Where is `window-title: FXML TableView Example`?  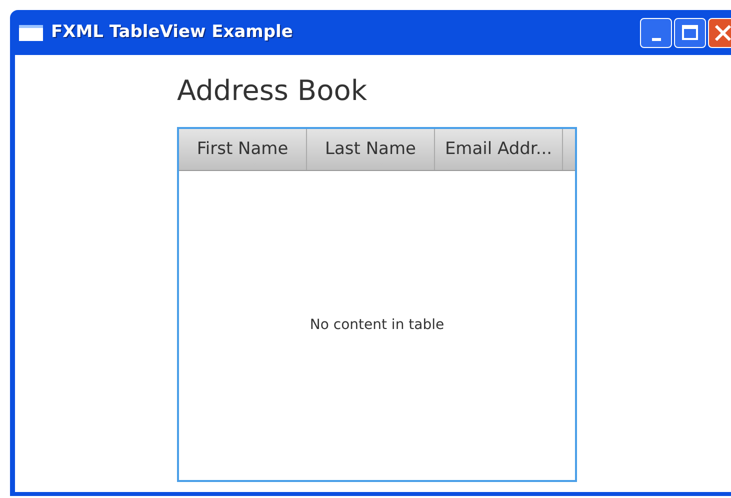 window-title: FXML TableView Example is located at coordinates (172, 32).